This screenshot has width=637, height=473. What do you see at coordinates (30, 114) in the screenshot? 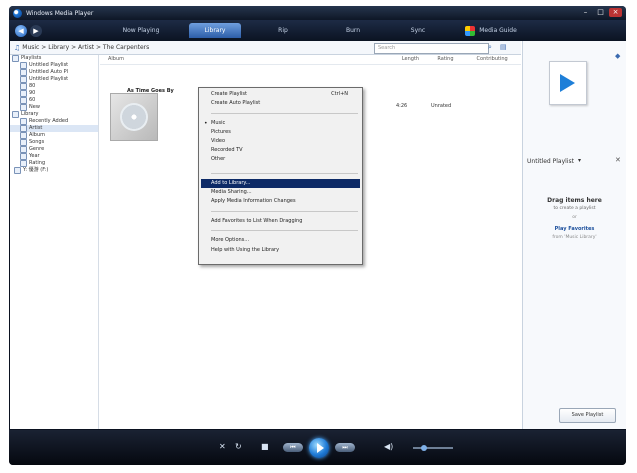
I see `nav-tree-label: Library` at bounding box center [30, 114].